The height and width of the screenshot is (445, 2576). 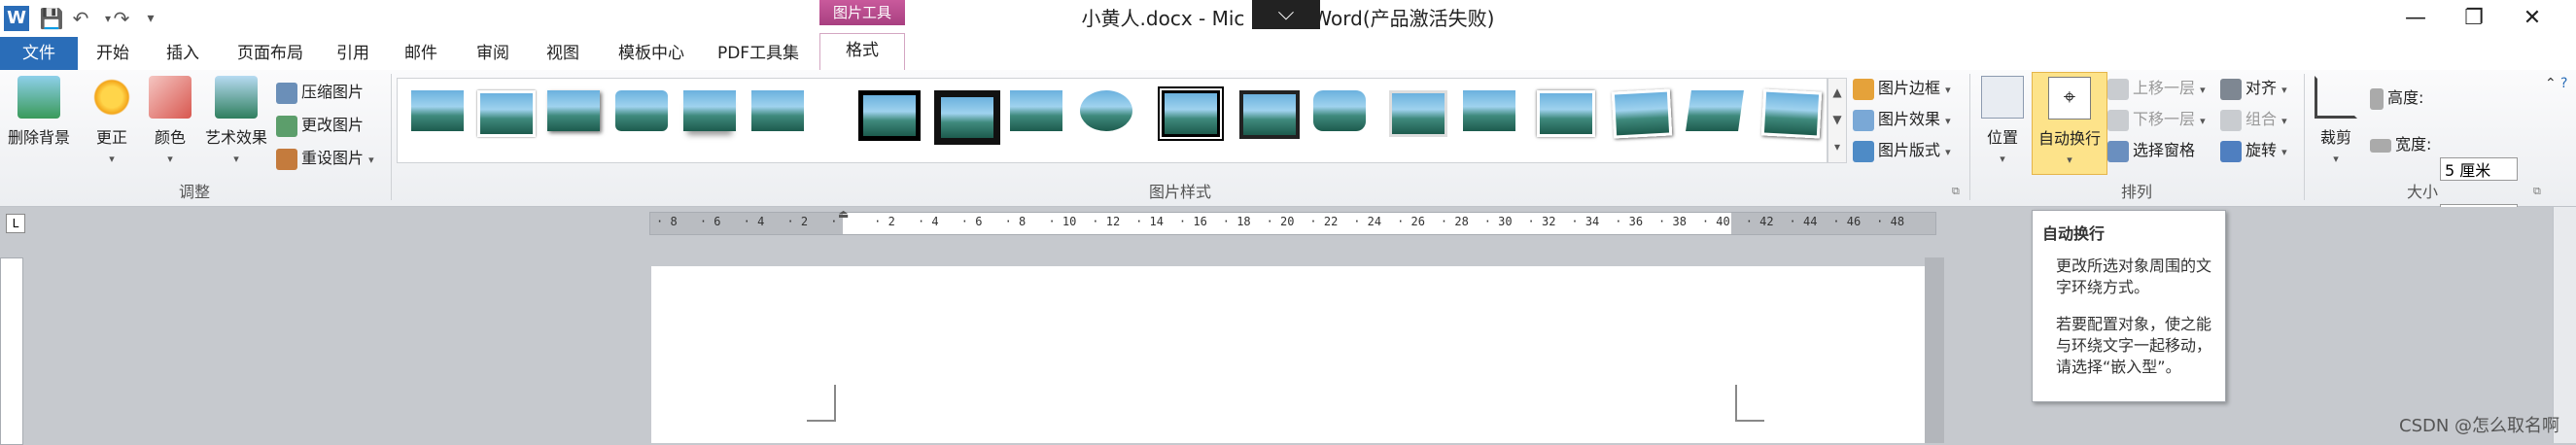 I want to click on tab-review: 审阅, so click(x=493, y=53).